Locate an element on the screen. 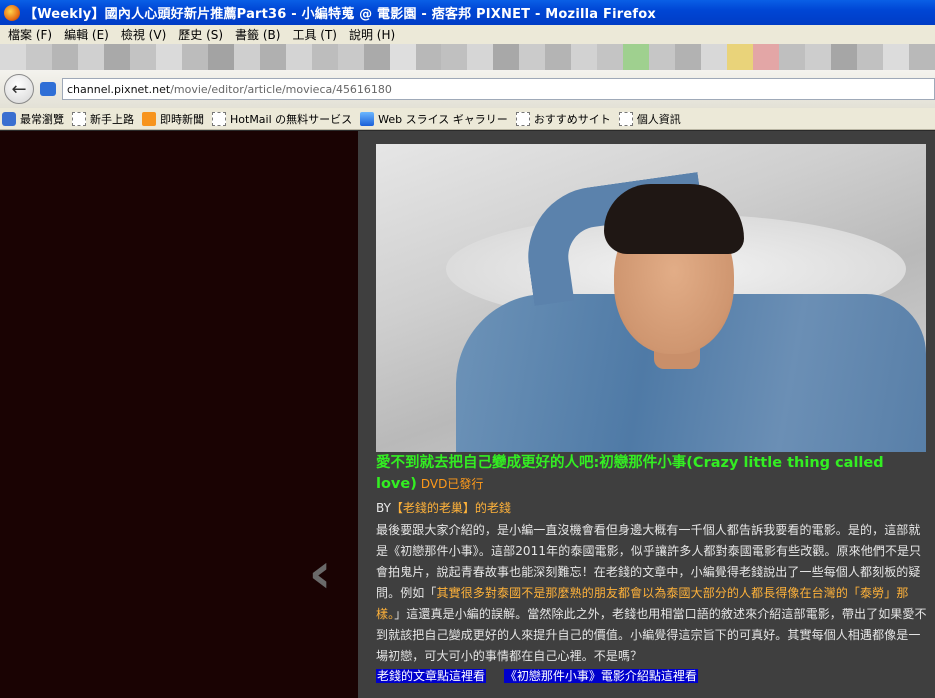 This screenshot has height=698, width=935. bookmark-label: おすすめサイト is located at coordinates (572, 119).